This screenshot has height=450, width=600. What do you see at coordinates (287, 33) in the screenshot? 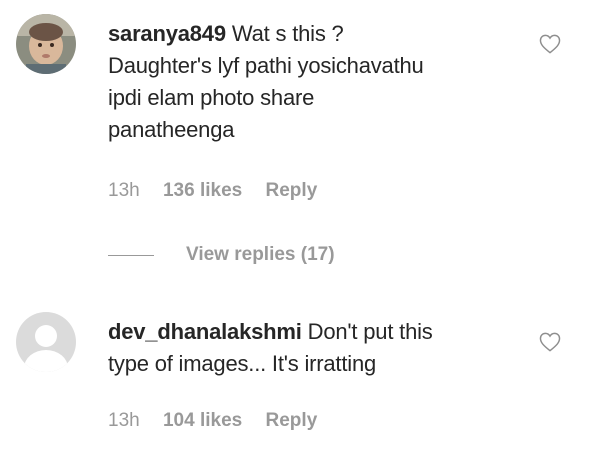
I see `comment-line: Wat s this ?` at bounding box center [287, 33].